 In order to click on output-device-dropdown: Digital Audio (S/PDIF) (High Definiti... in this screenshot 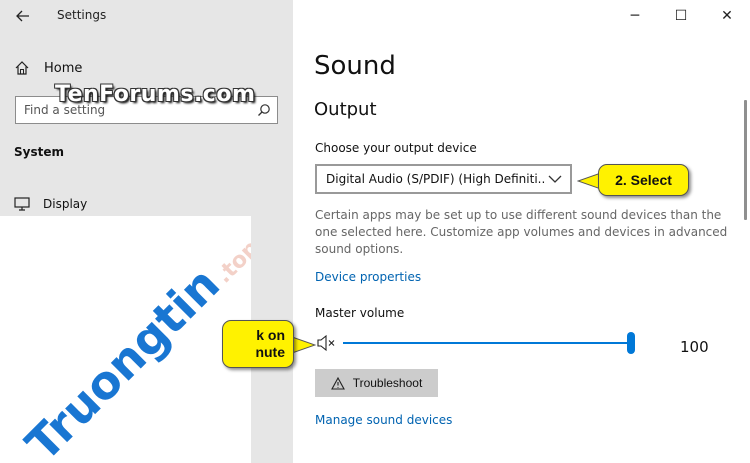, I will do `click(443, 179)`.